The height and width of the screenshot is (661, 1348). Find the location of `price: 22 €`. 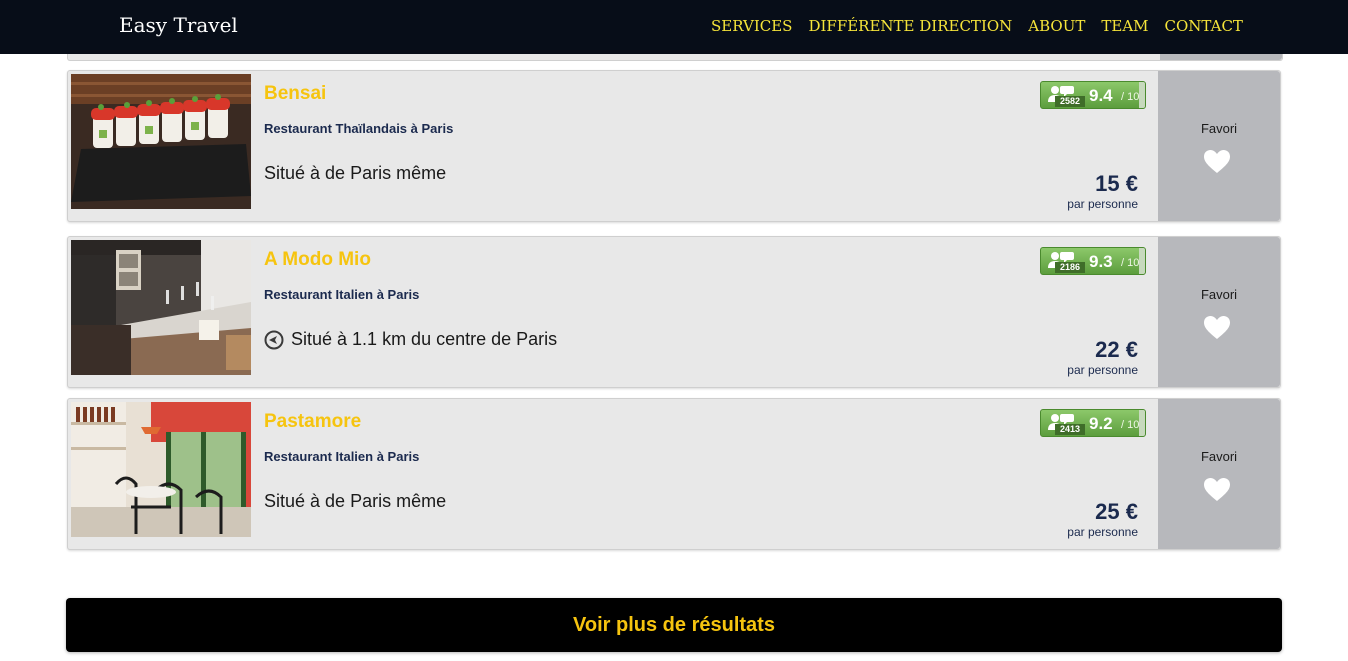

price: 22 € is located at coordinates (1116, 349).